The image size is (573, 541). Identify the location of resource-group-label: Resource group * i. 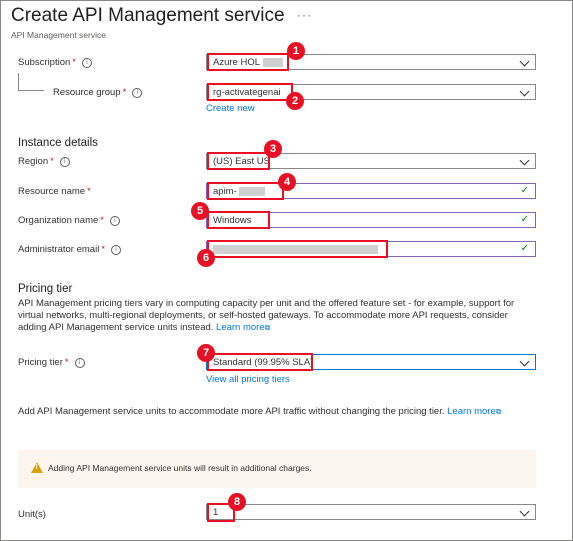
(98, 92).